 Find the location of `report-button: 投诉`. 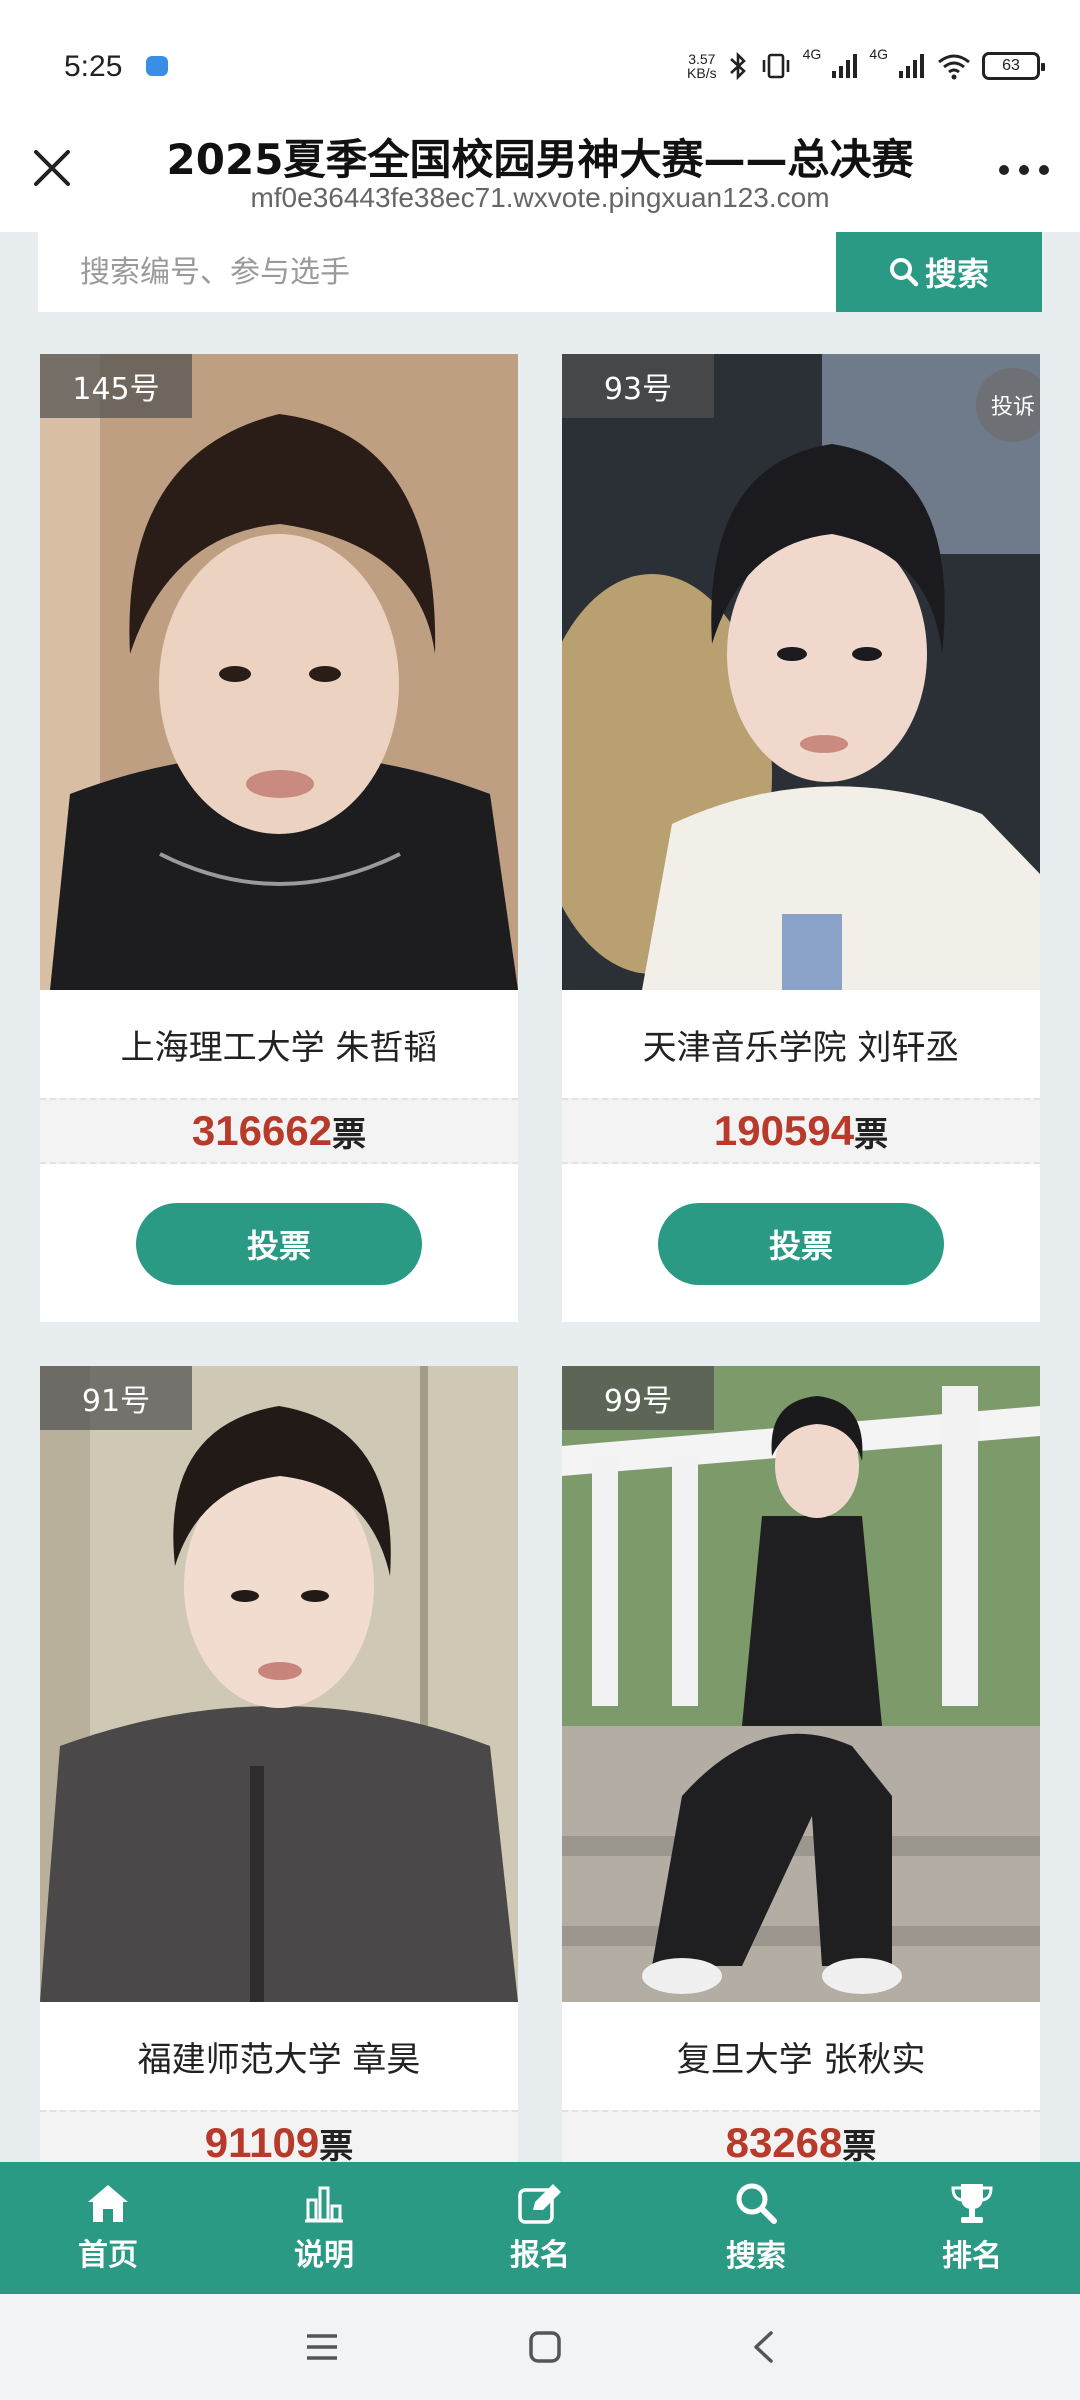

report-button: 投诉 is located at coordinates (1008, 405).